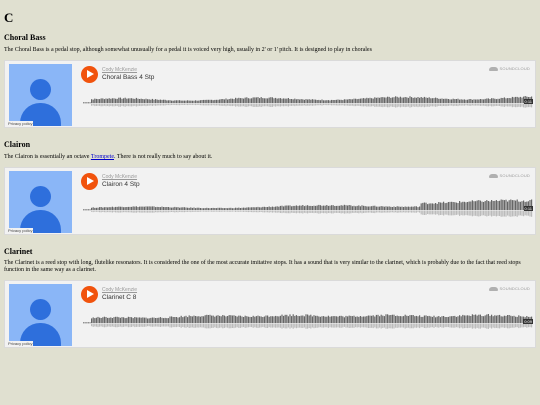 The height and width of the screenshot is (405, 540). What do you see at coordinates (528, 321) in the screenshot?
I see `duration-label: 0:09` at bounding box center [528, 321].